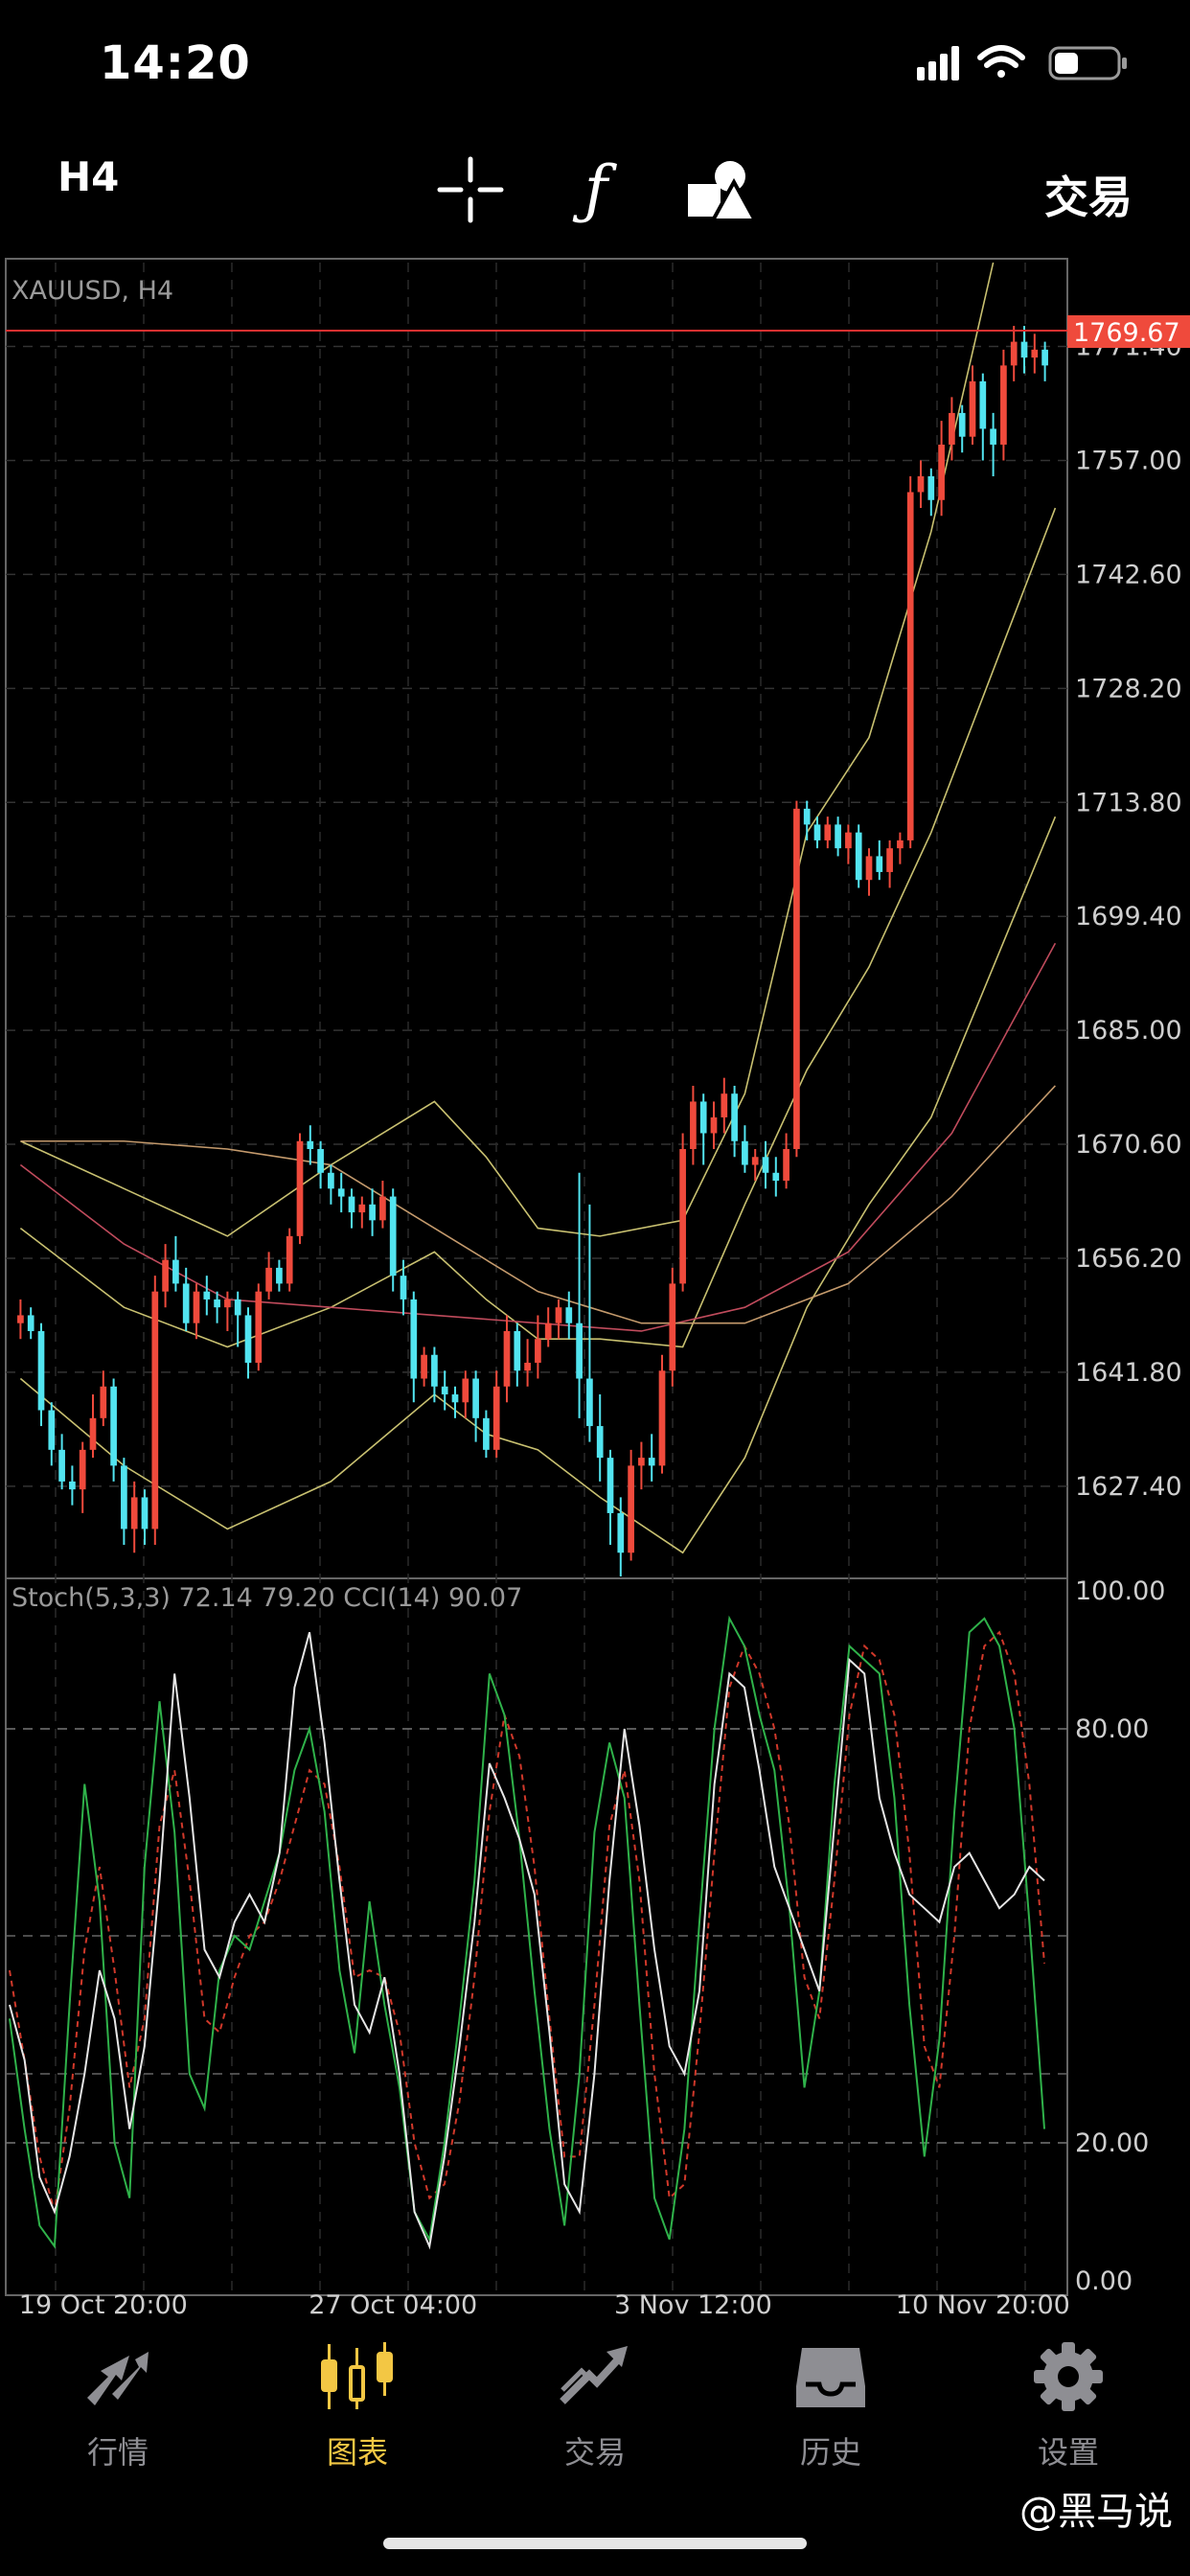 The image size is (1190, 2576). What do you see at coordinates (393, 2304) in the screenshot?
I see `time-tick-label: 27 Oct 04:00` at bounding box center [393, 2304].